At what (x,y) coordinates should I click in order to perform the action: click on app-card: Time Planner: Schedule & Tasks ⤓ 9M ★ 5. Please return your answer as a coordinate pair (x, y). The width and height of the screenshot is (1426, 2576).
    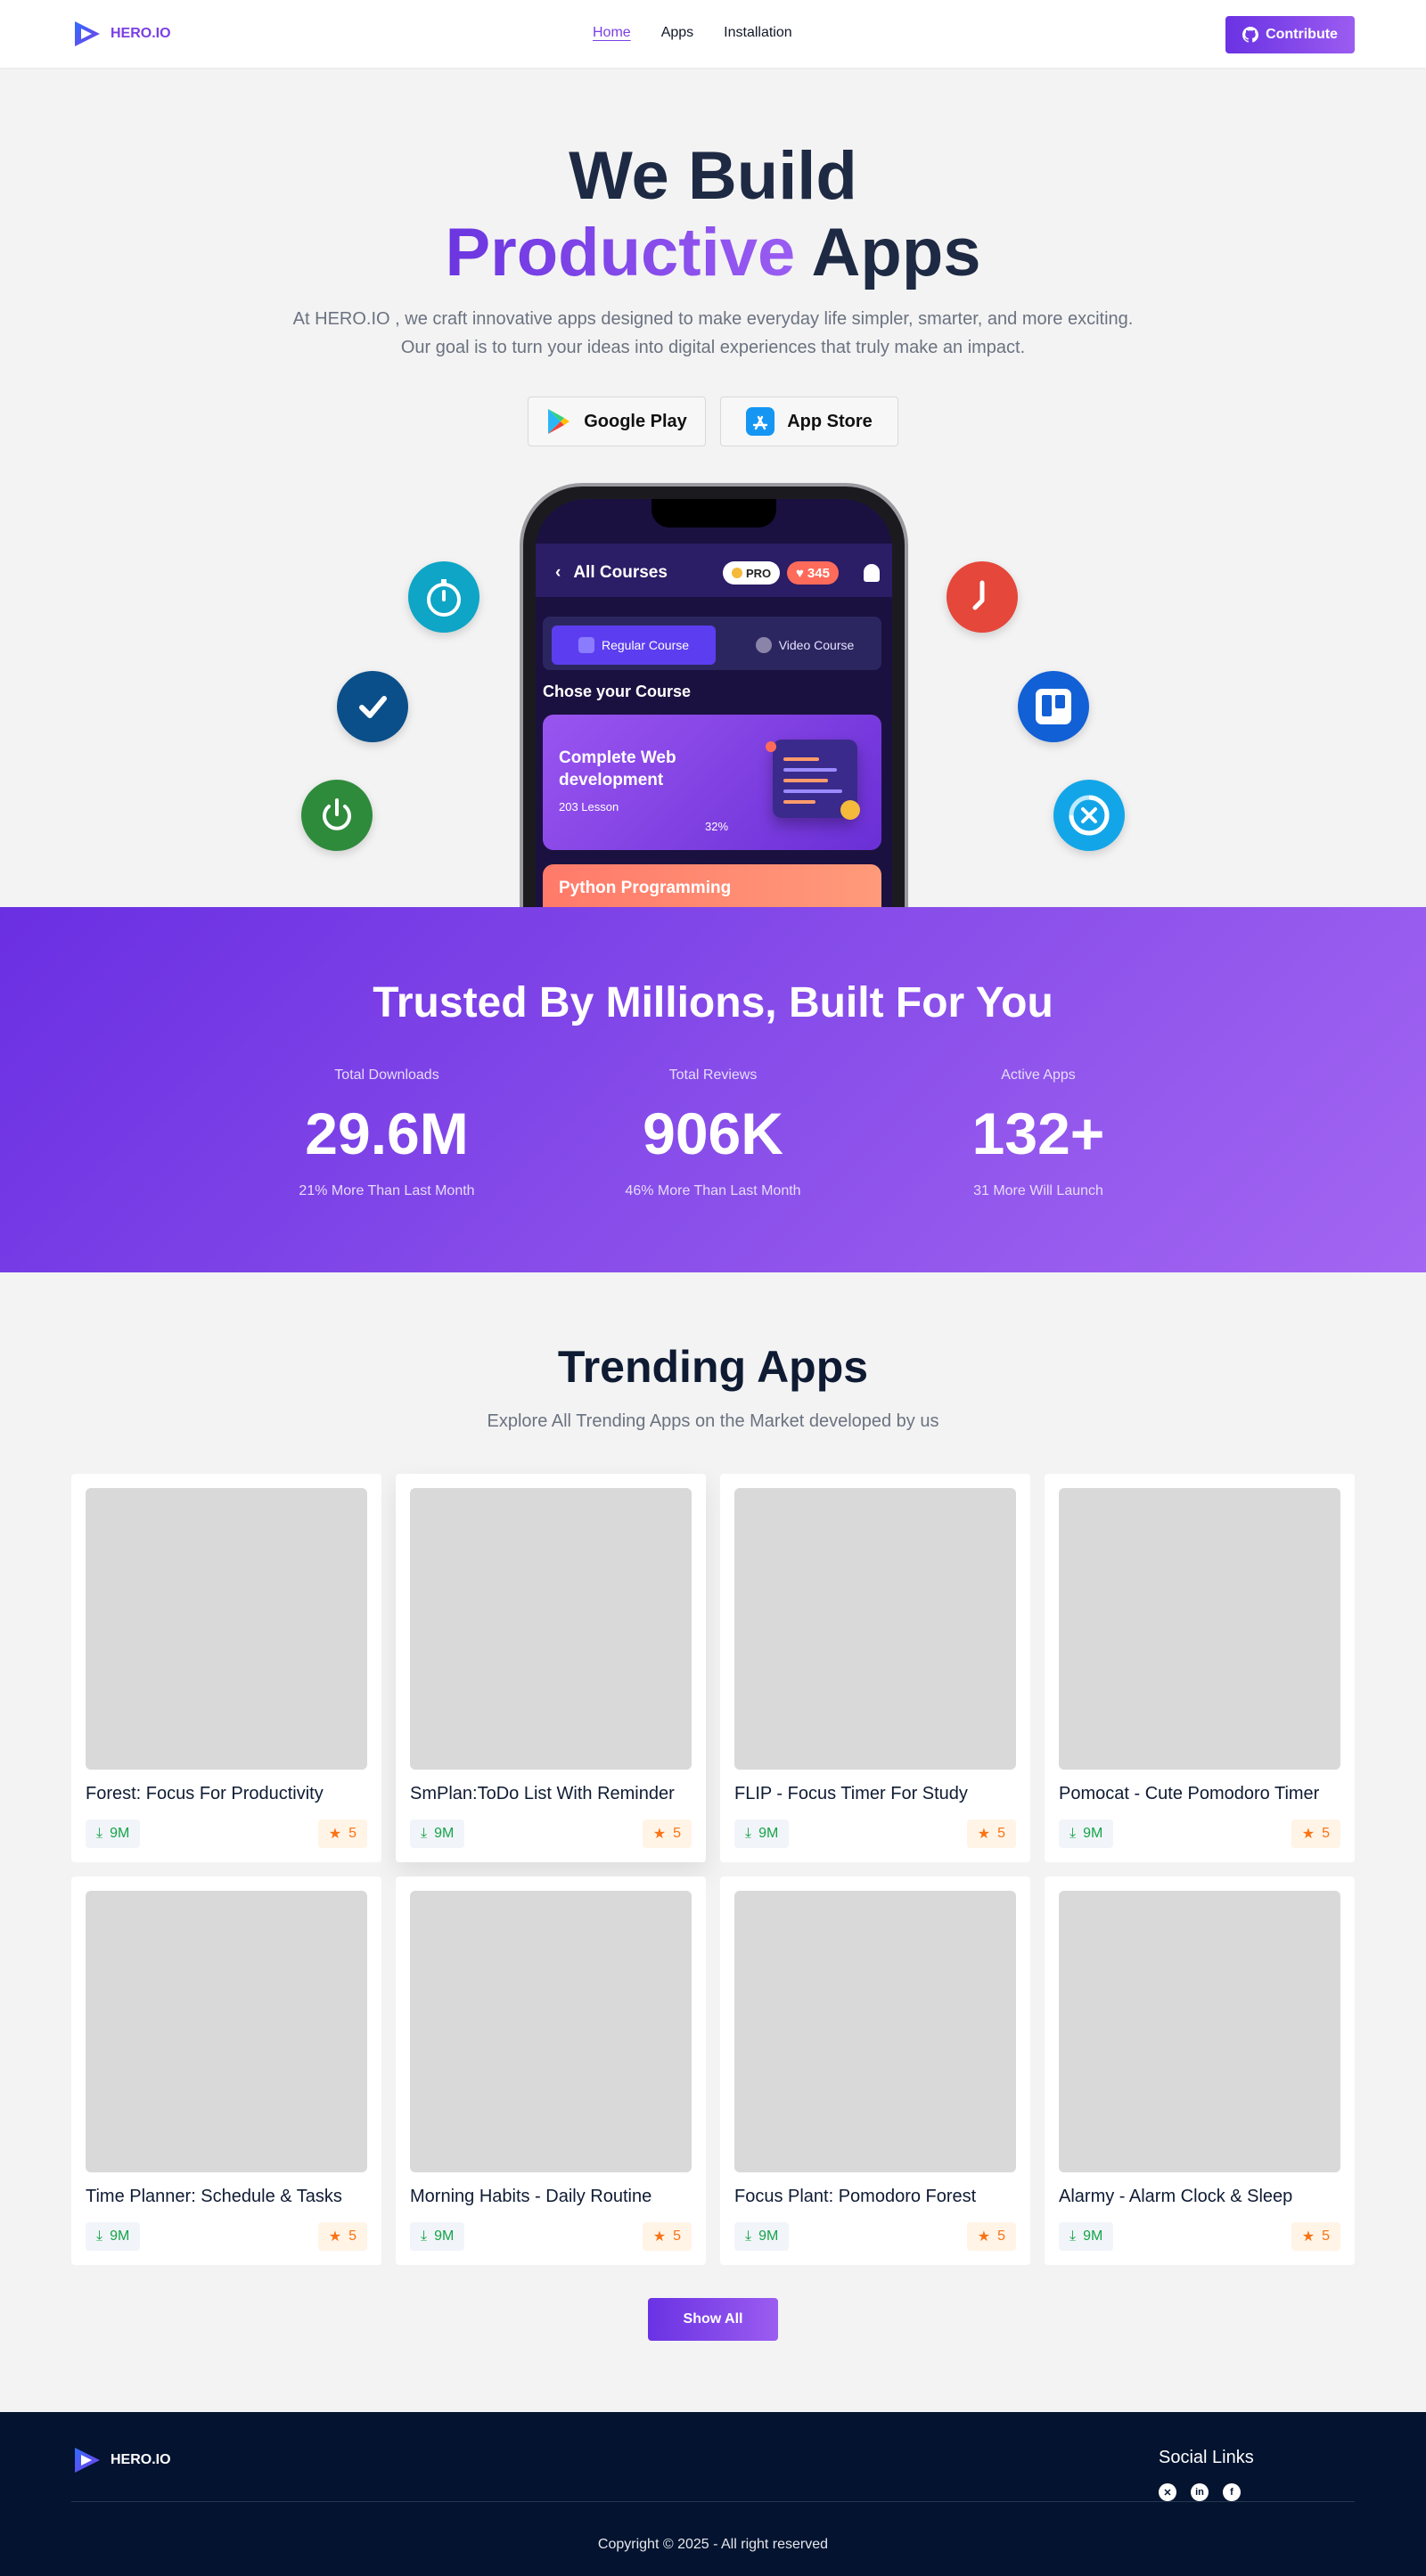
    Looking at the image, I should click on (226, 2071).